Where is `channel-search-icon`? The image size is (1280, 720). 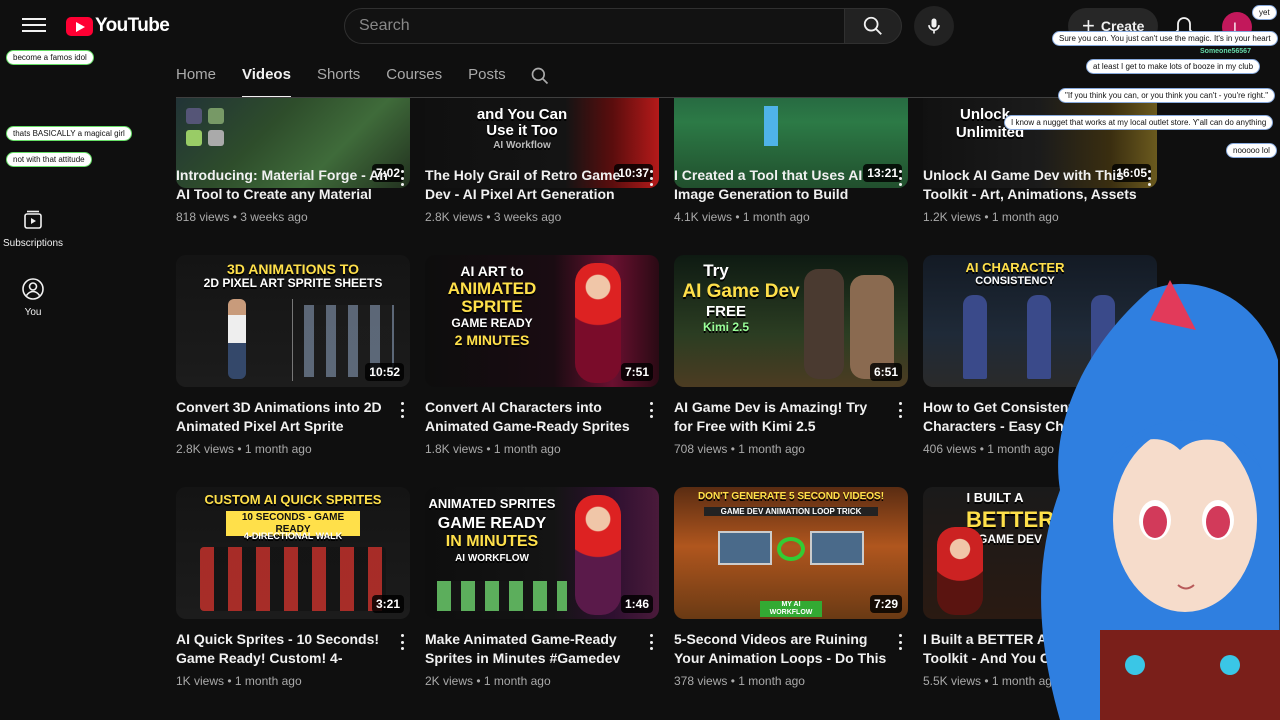
channel-search-icon is located at coordinates (540, 76).